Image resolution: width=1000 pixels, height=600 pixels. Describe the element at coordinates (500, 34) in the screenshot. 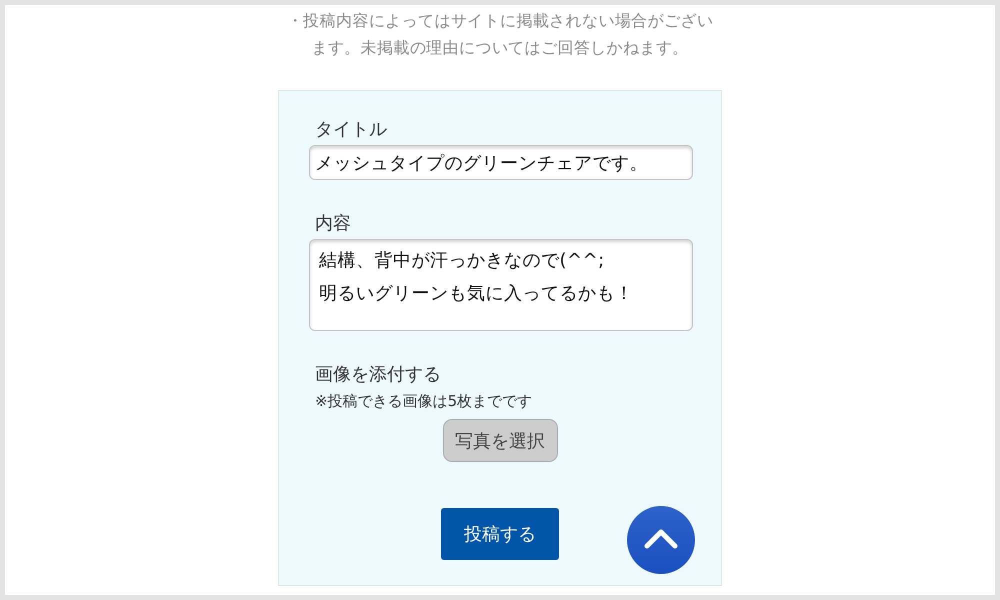

I see `notice-text: ・投稿内容によってはサイトに掲載されない場合がございます。未掲載の理由についてはご回答しかねます。` at that location.